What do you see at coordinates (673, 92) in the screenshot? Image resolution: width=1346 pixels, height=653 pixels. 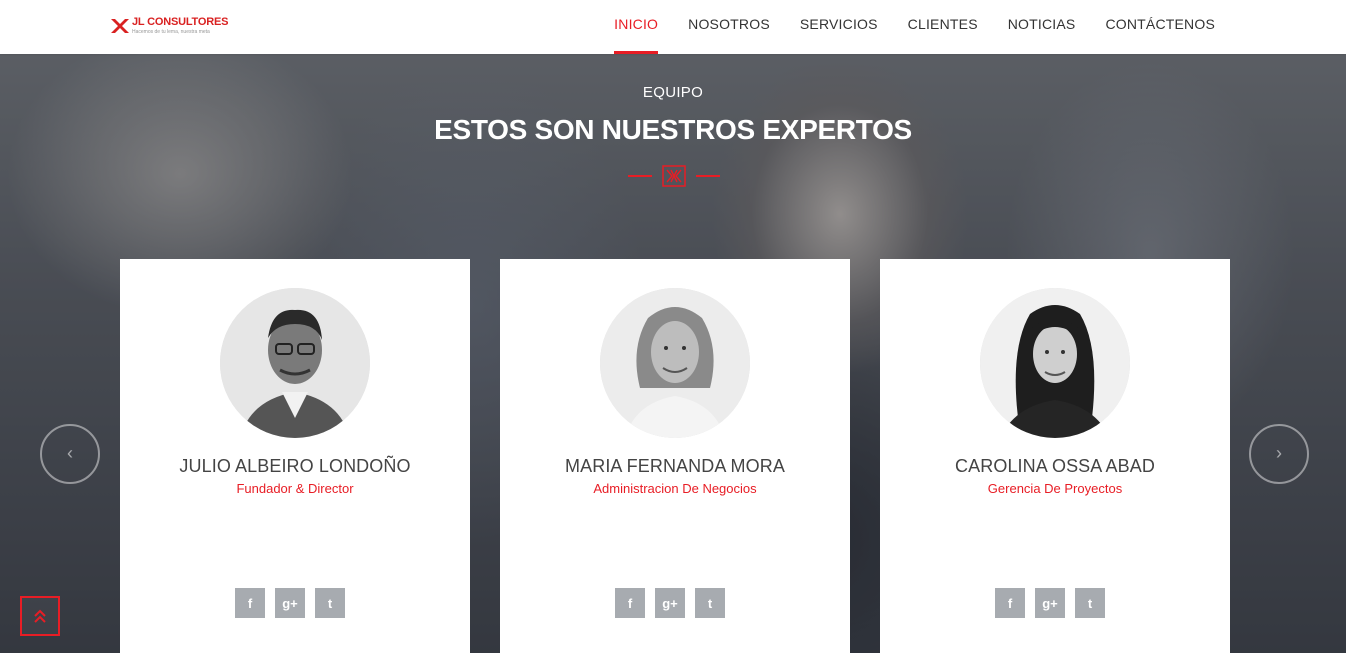 I see `section-subtitle: EQUIPO` at bounding box center [673, 92].